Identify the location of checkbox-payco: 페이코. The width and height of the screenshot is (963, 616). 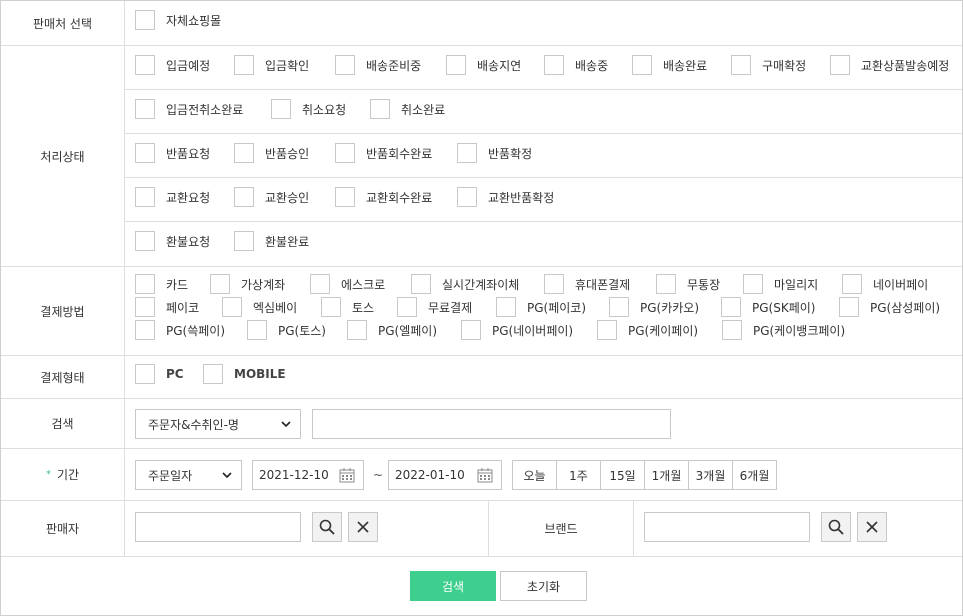
(167, 307).